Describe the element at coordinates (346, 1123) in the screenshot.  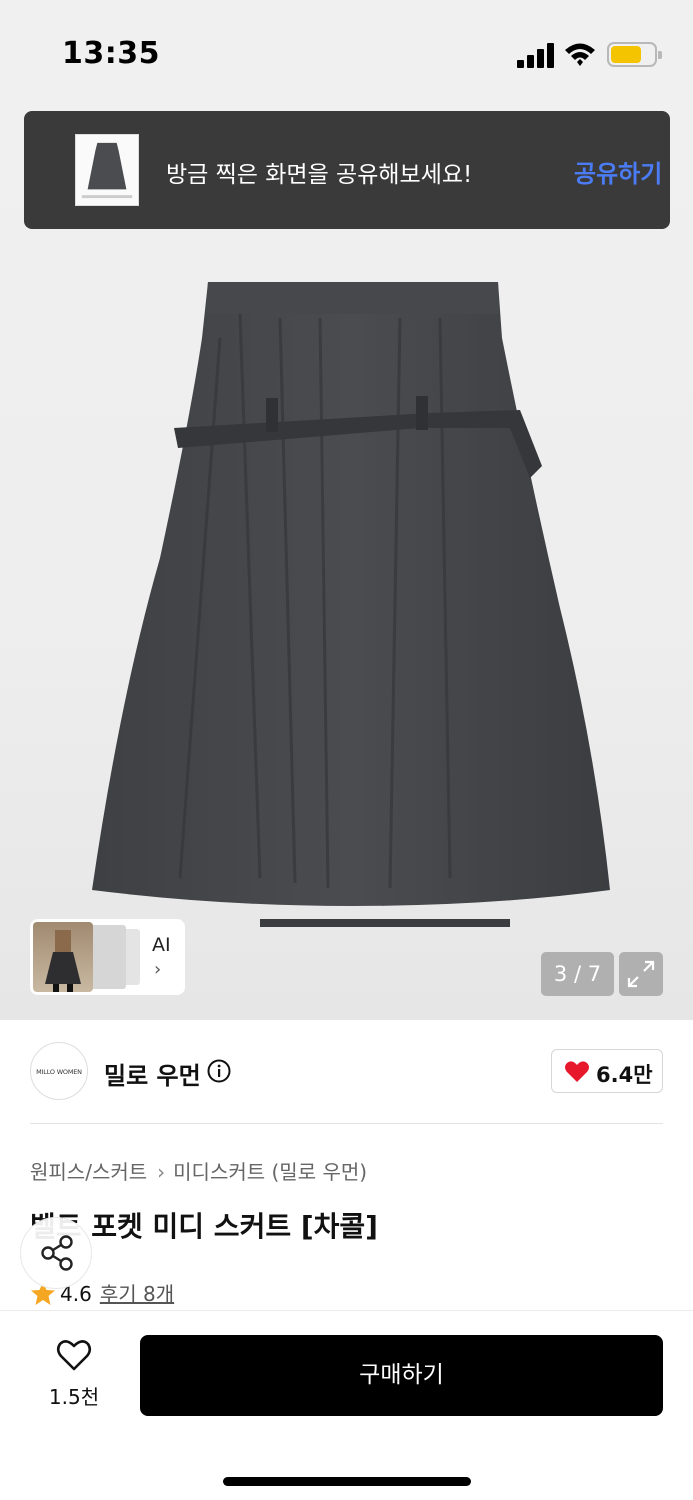
I see `divider` at that location.